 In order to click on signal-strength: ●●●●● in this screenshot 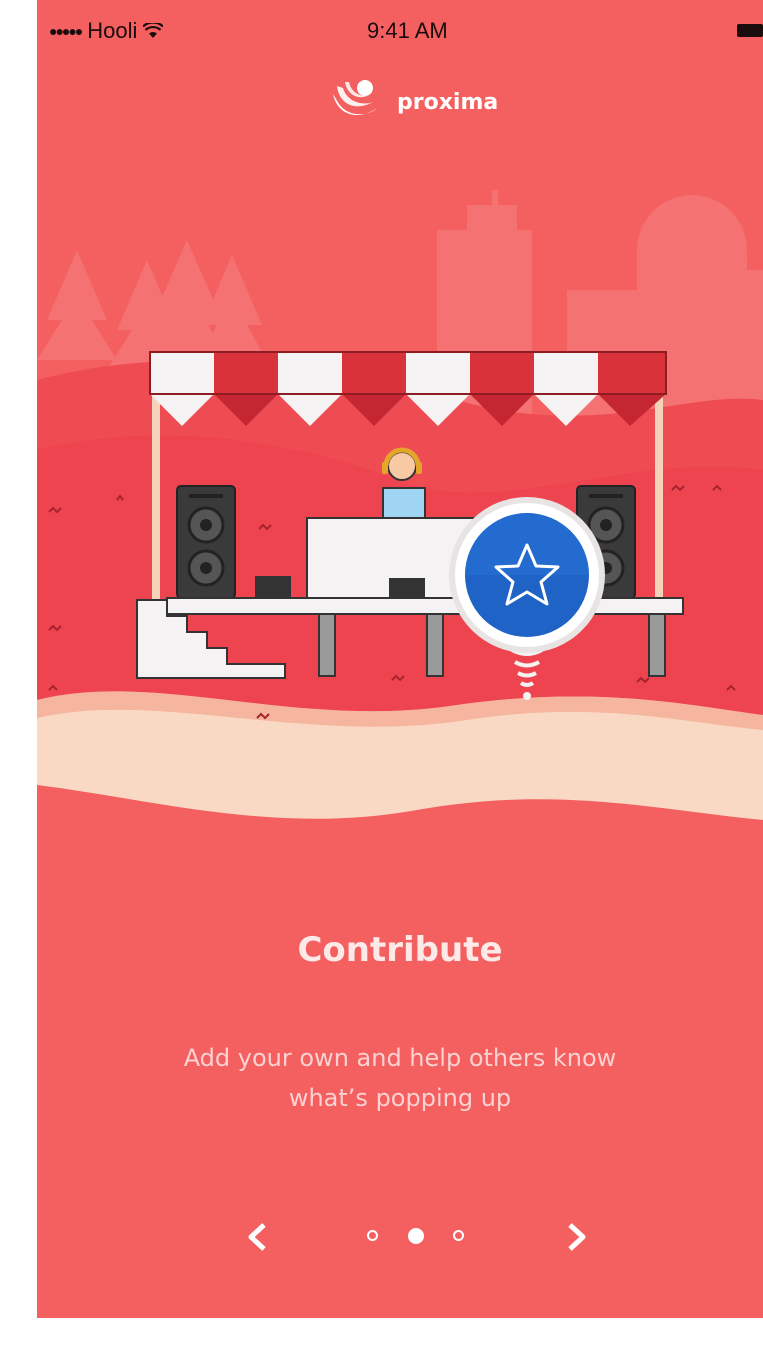, I will do `click(66, 31)`.